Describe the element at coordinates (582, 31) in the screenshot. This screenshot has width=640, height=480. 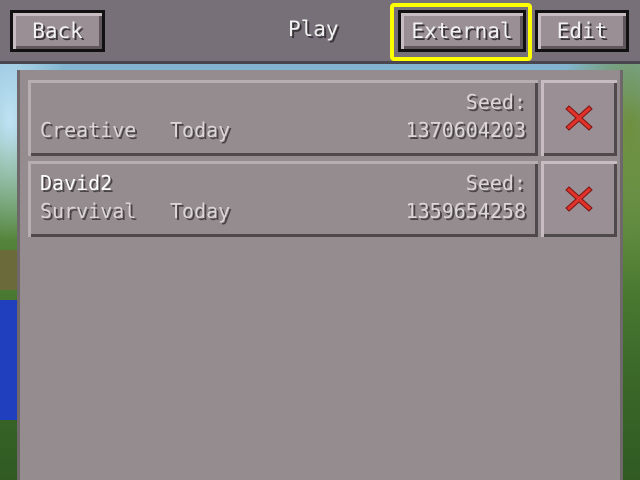
I see `edit-button: Edit` at that location.